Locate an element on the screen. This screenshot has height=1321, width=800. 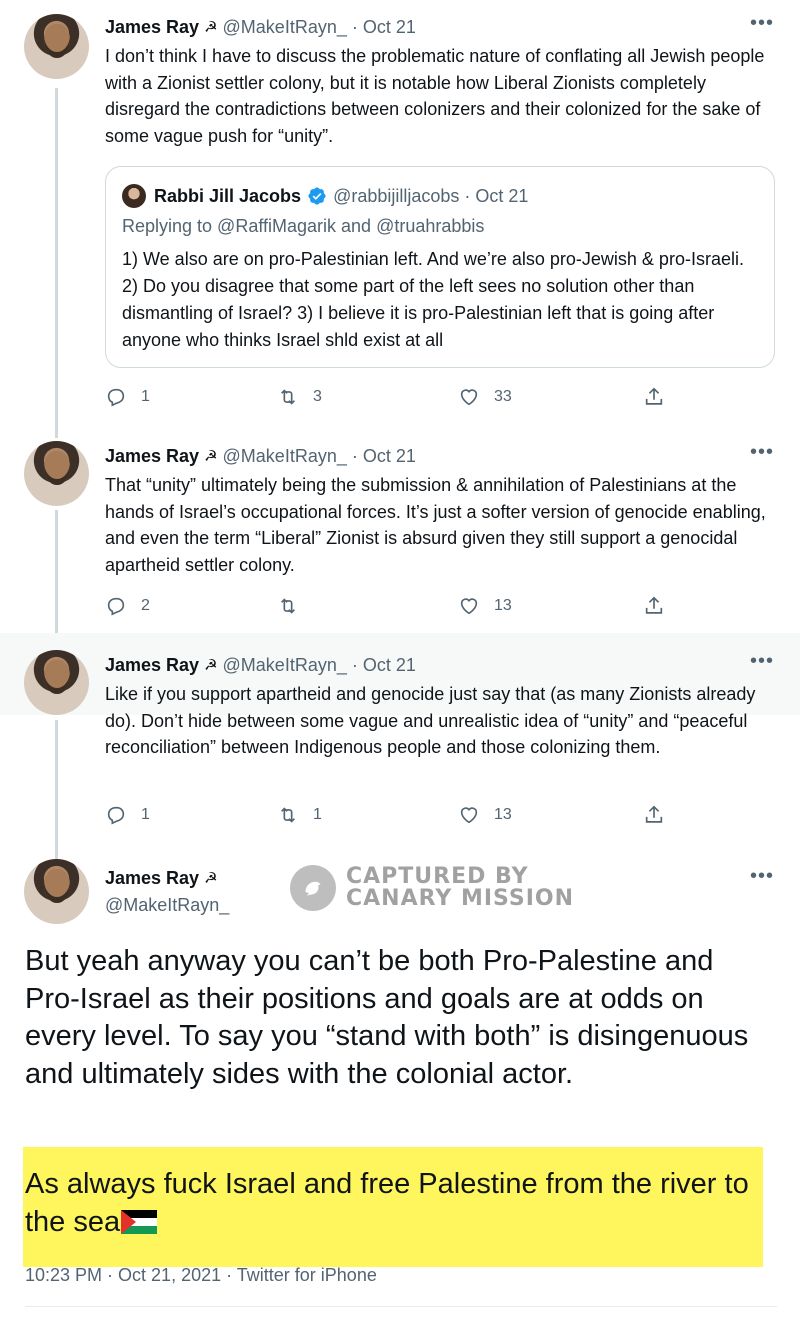
retweet-count: 3 is located at coordinates (317, 396).